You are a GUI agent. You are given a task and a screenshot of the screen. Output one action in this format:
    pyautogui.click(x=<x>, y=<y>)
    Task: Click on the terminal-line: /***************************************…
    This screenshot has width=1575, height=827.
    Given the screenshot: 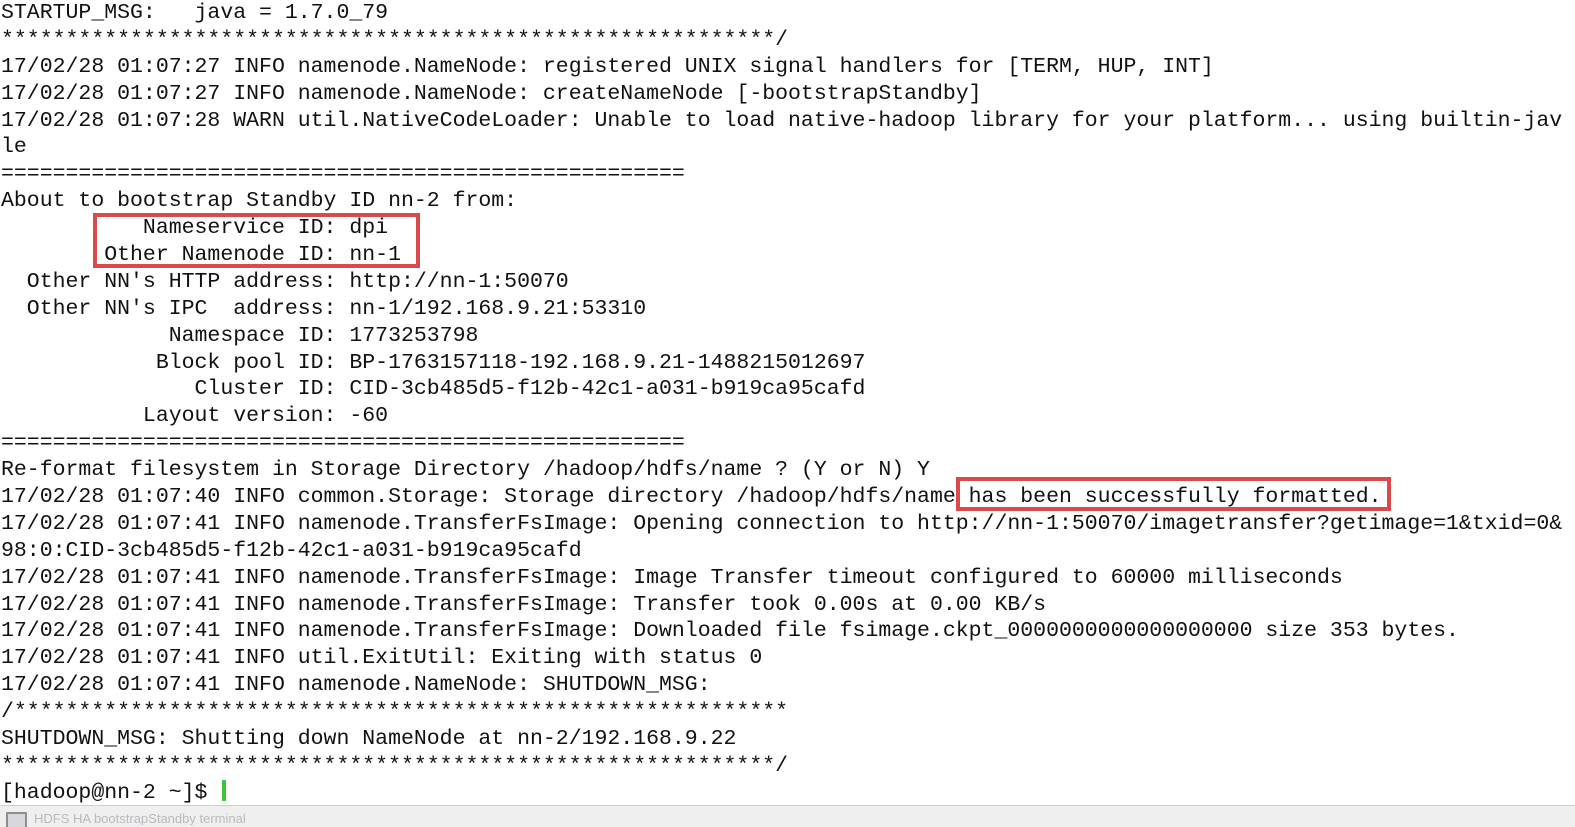 What is the action you would take?
    pyautogui.click(x=395, y=712)
    